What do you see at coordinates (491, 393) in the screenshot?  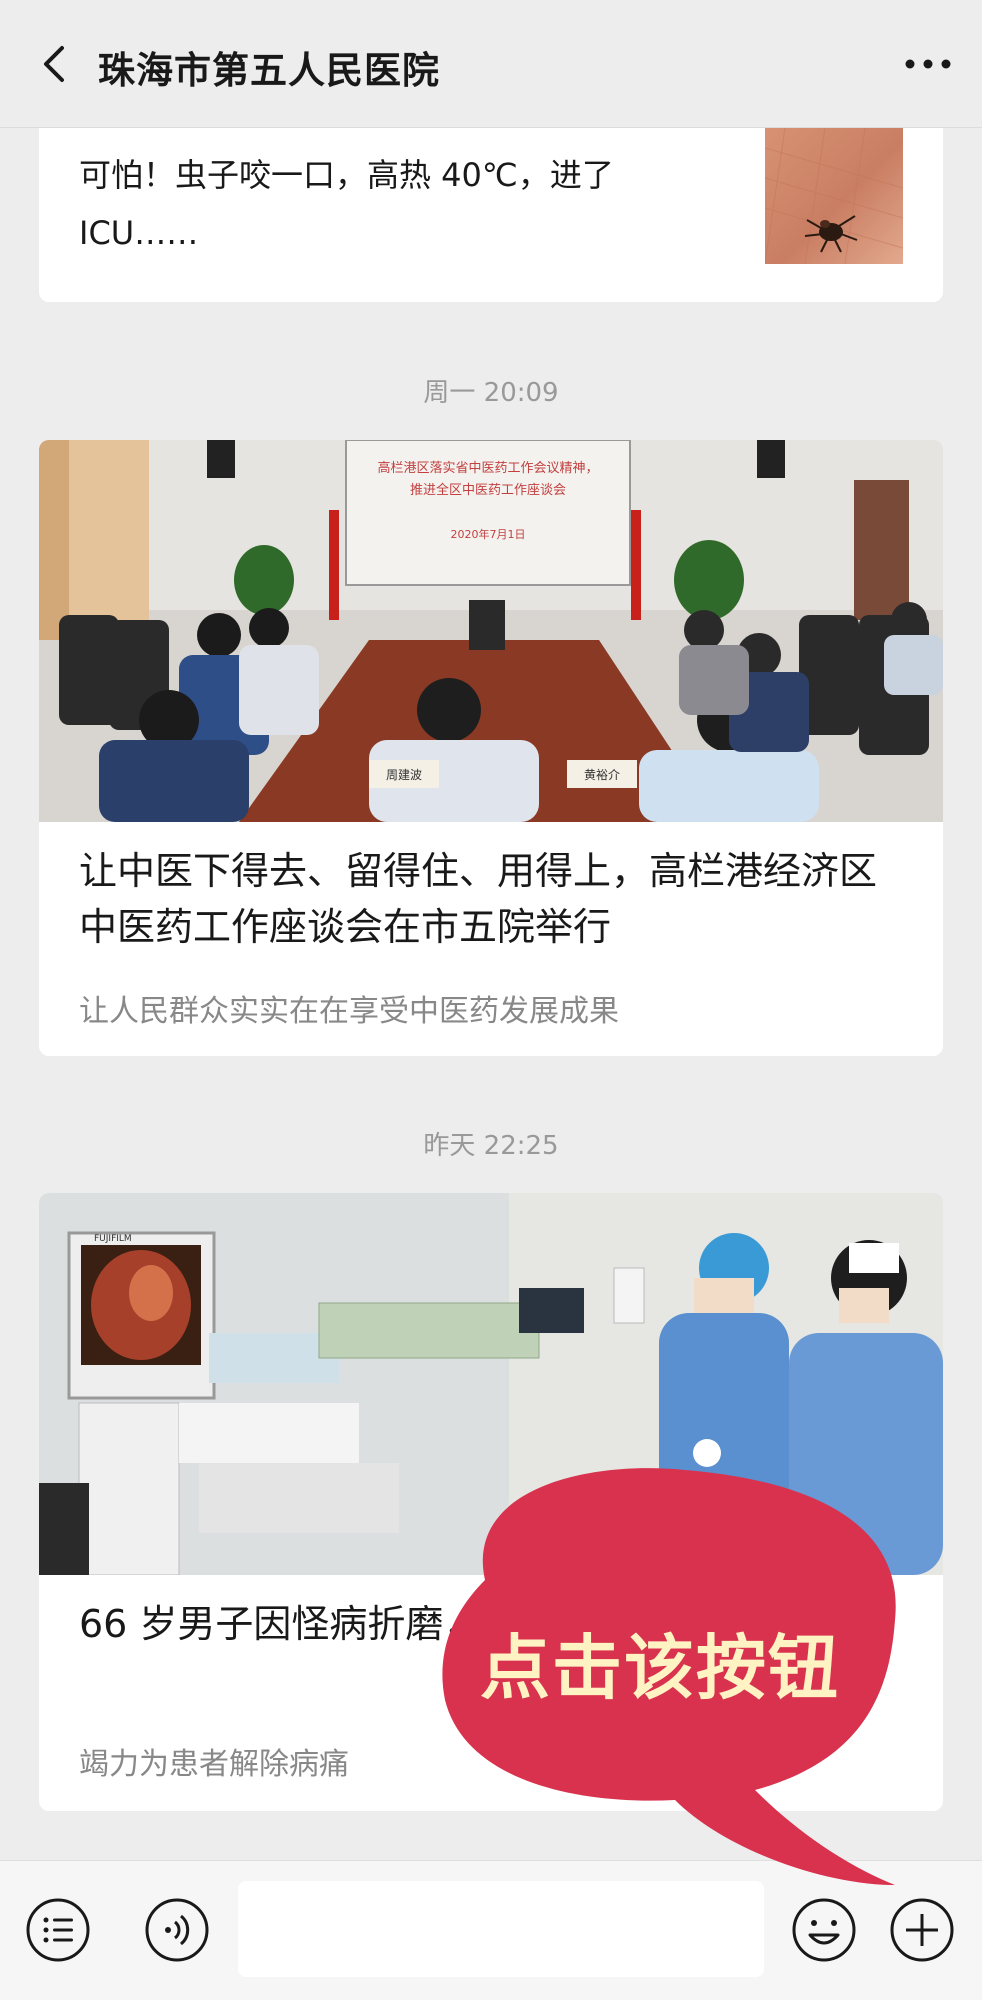 I see `message-timestamp: 周一 20:09` at bounding box center [491, 393].